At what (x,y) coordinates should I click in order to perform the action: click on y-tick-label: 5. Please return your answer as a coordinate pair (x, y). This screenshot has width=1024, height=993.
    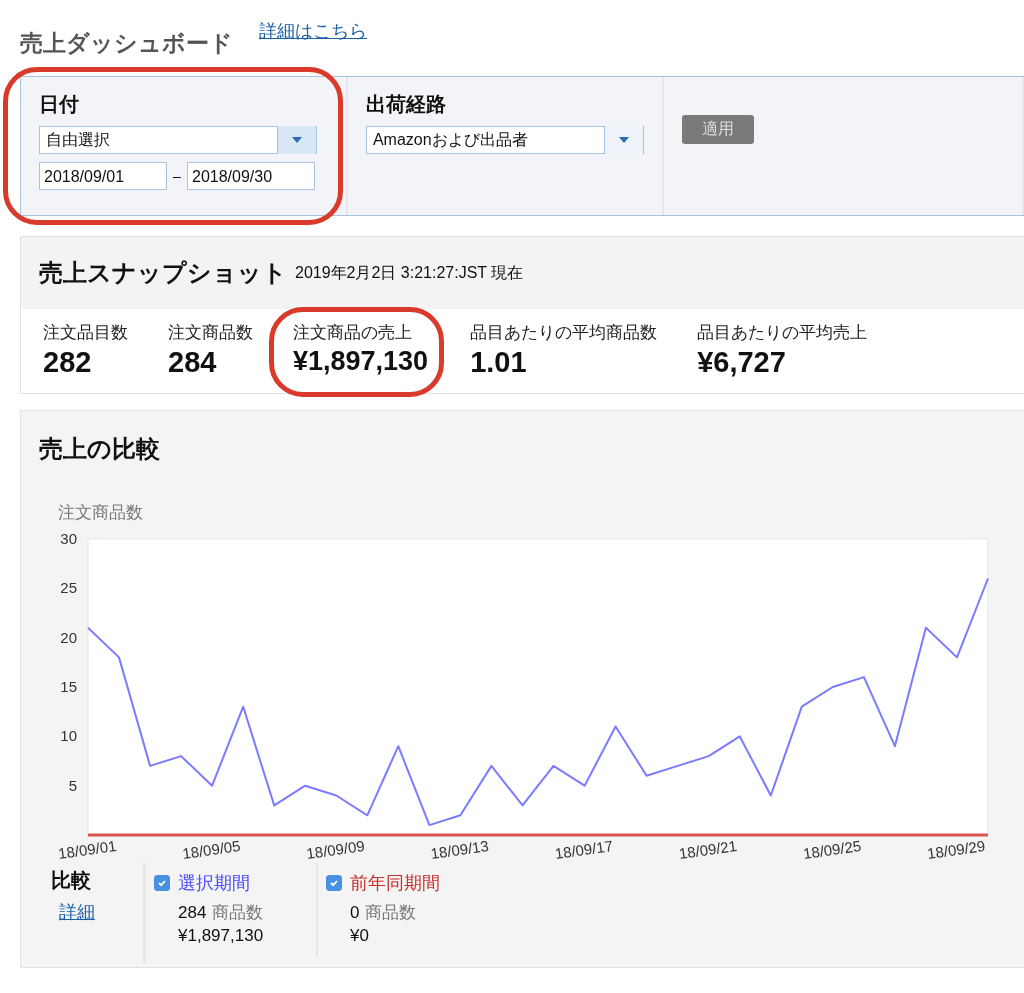
    Looking at the image, I should click on (72, 785).